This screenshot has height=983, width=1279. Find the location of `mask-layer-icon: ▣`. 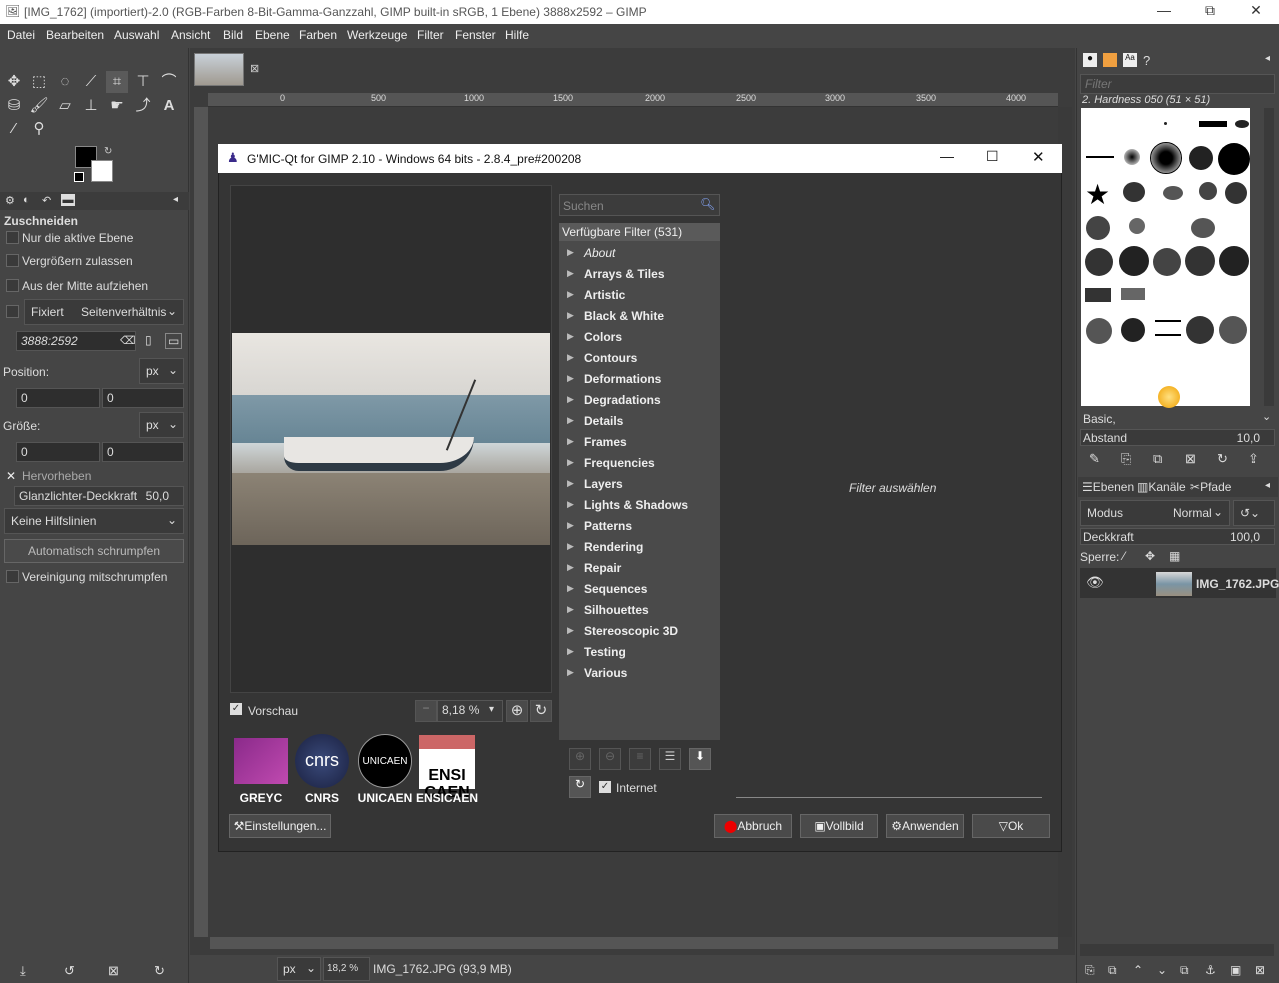

mask-layer-icon: ▣ is located at coordinates (1235, 970).